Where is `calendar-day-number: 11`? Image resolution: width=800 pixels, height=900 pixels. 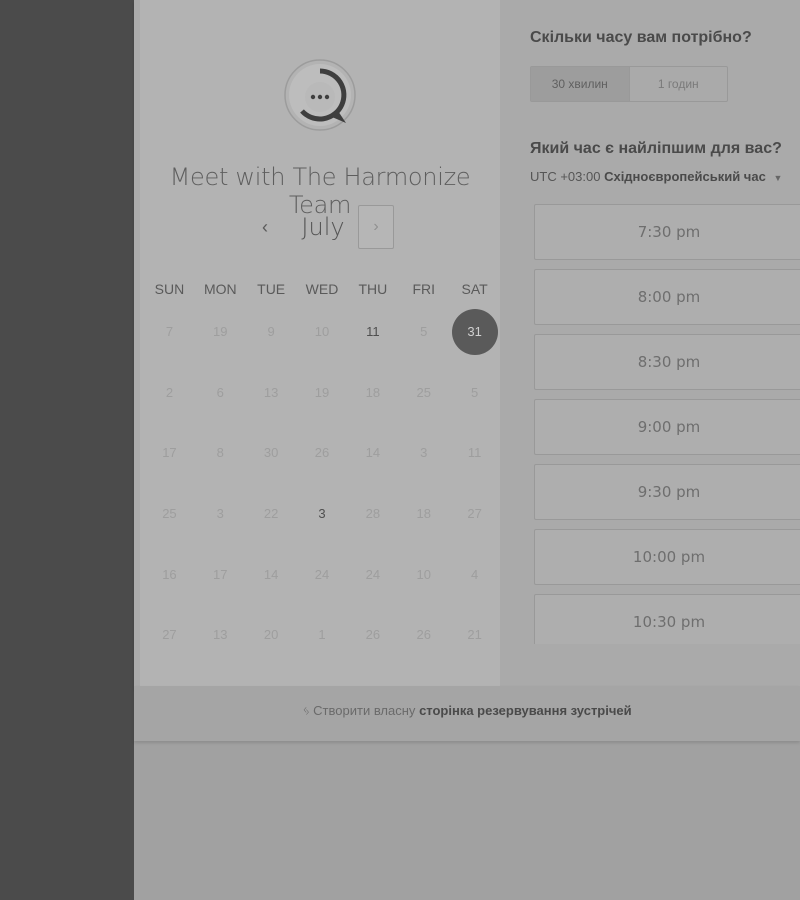
calendar-day-number: 11 is located at coordinates (474, 453).